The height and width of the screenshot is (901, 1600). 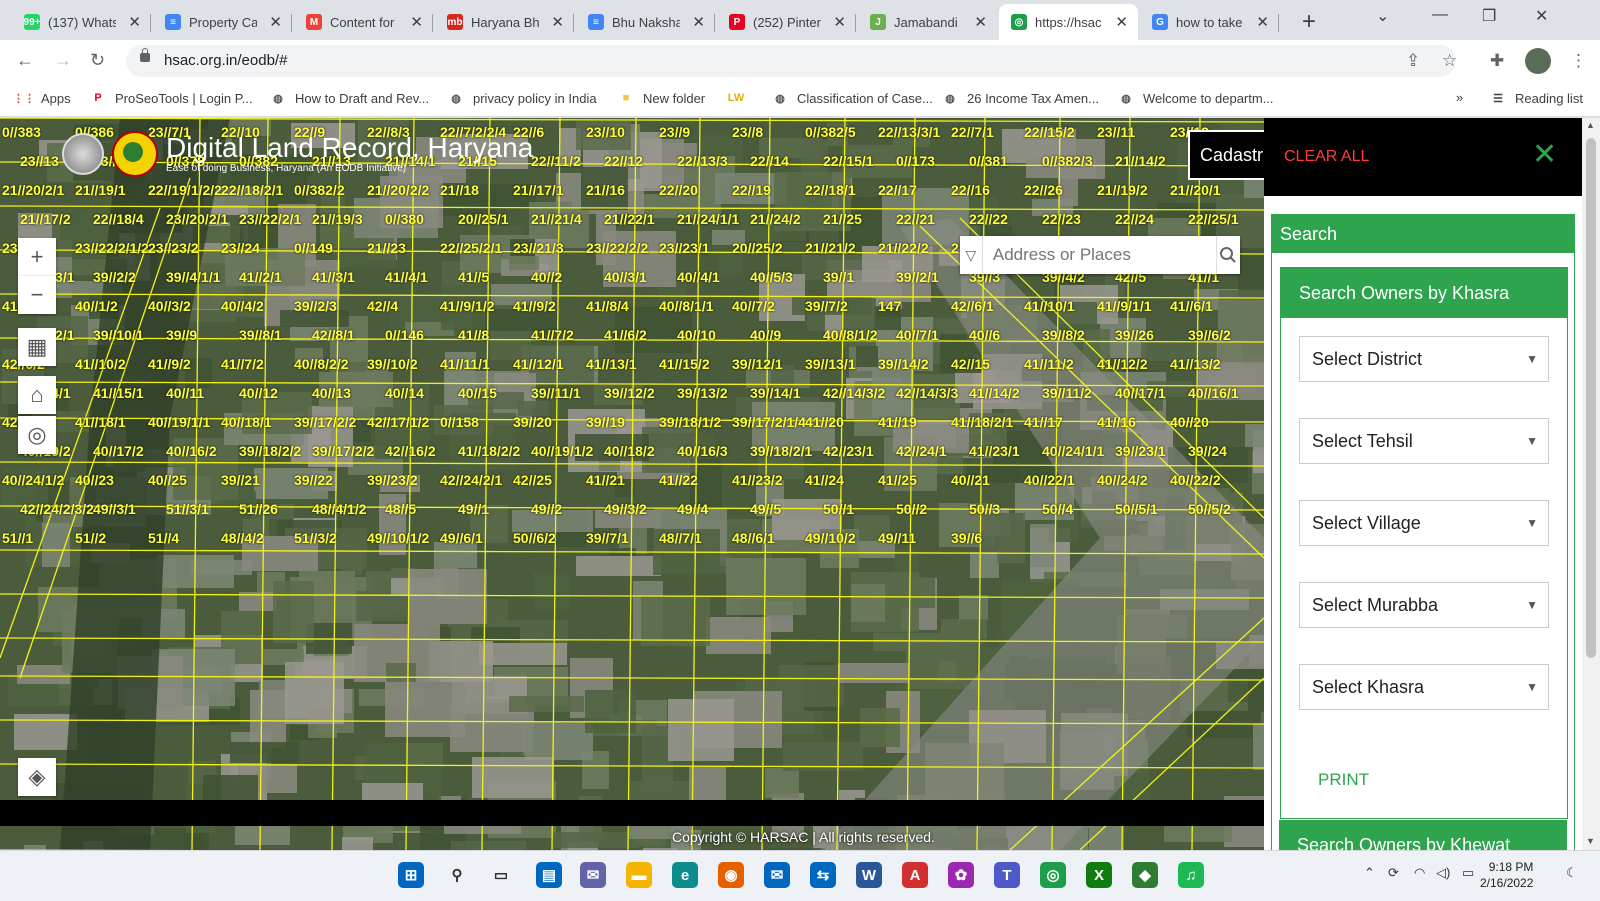 I want to click on plot-number-label: 39//17/2/1/4, so click(x=769, y=422).